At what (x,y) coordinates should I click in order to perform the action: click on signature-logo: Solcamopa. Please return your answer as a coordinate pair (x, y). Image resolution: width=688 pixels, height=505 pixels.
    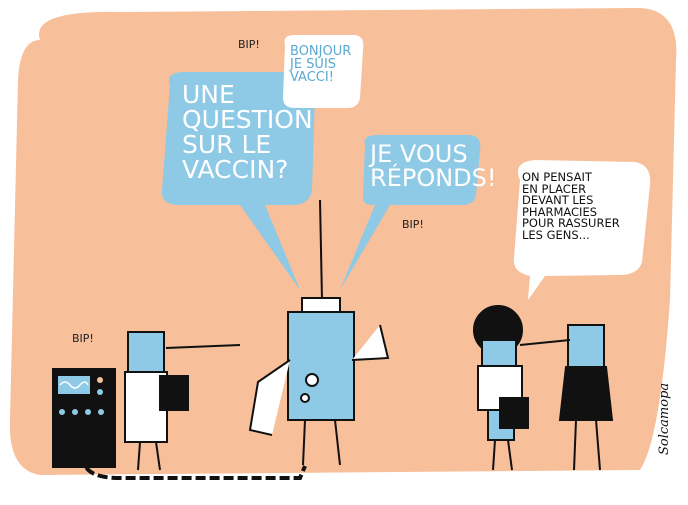
    Looking at the image, I should click on (664, 419).